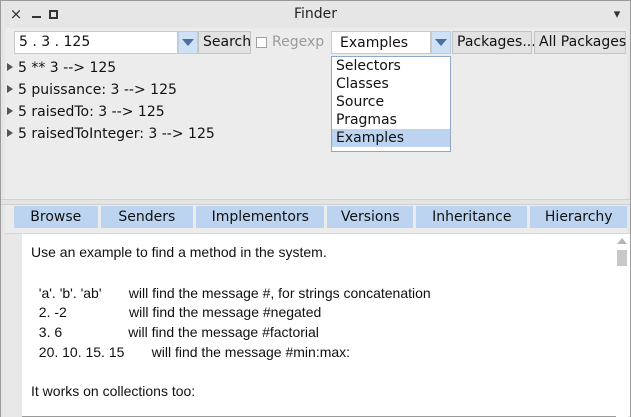 The width and height of the screenshot is (631, 417). Describe the element at coordinates (381, 42) in the screenshot. I see `search-scope-select: Examples` at that location.